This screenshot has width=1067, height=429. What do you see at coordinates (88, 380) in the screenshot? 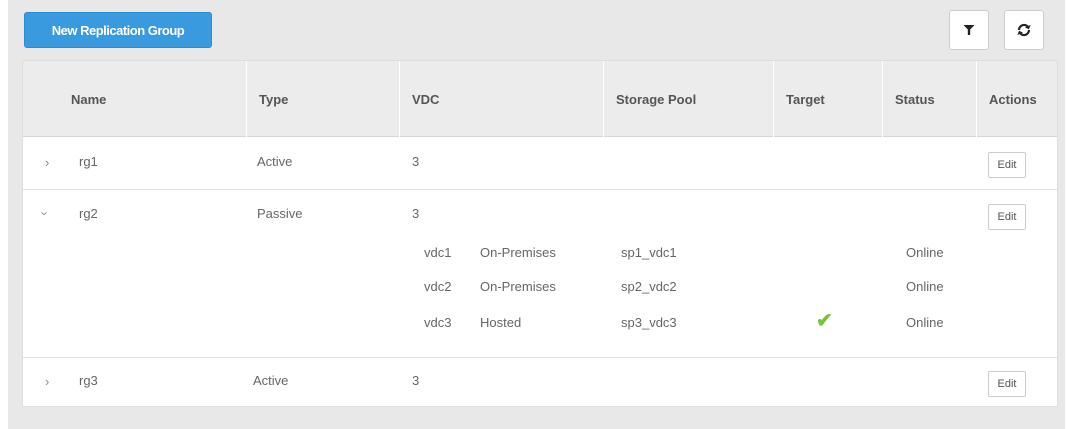
I see `row-name: rg3` at bounding box center [88, 380].